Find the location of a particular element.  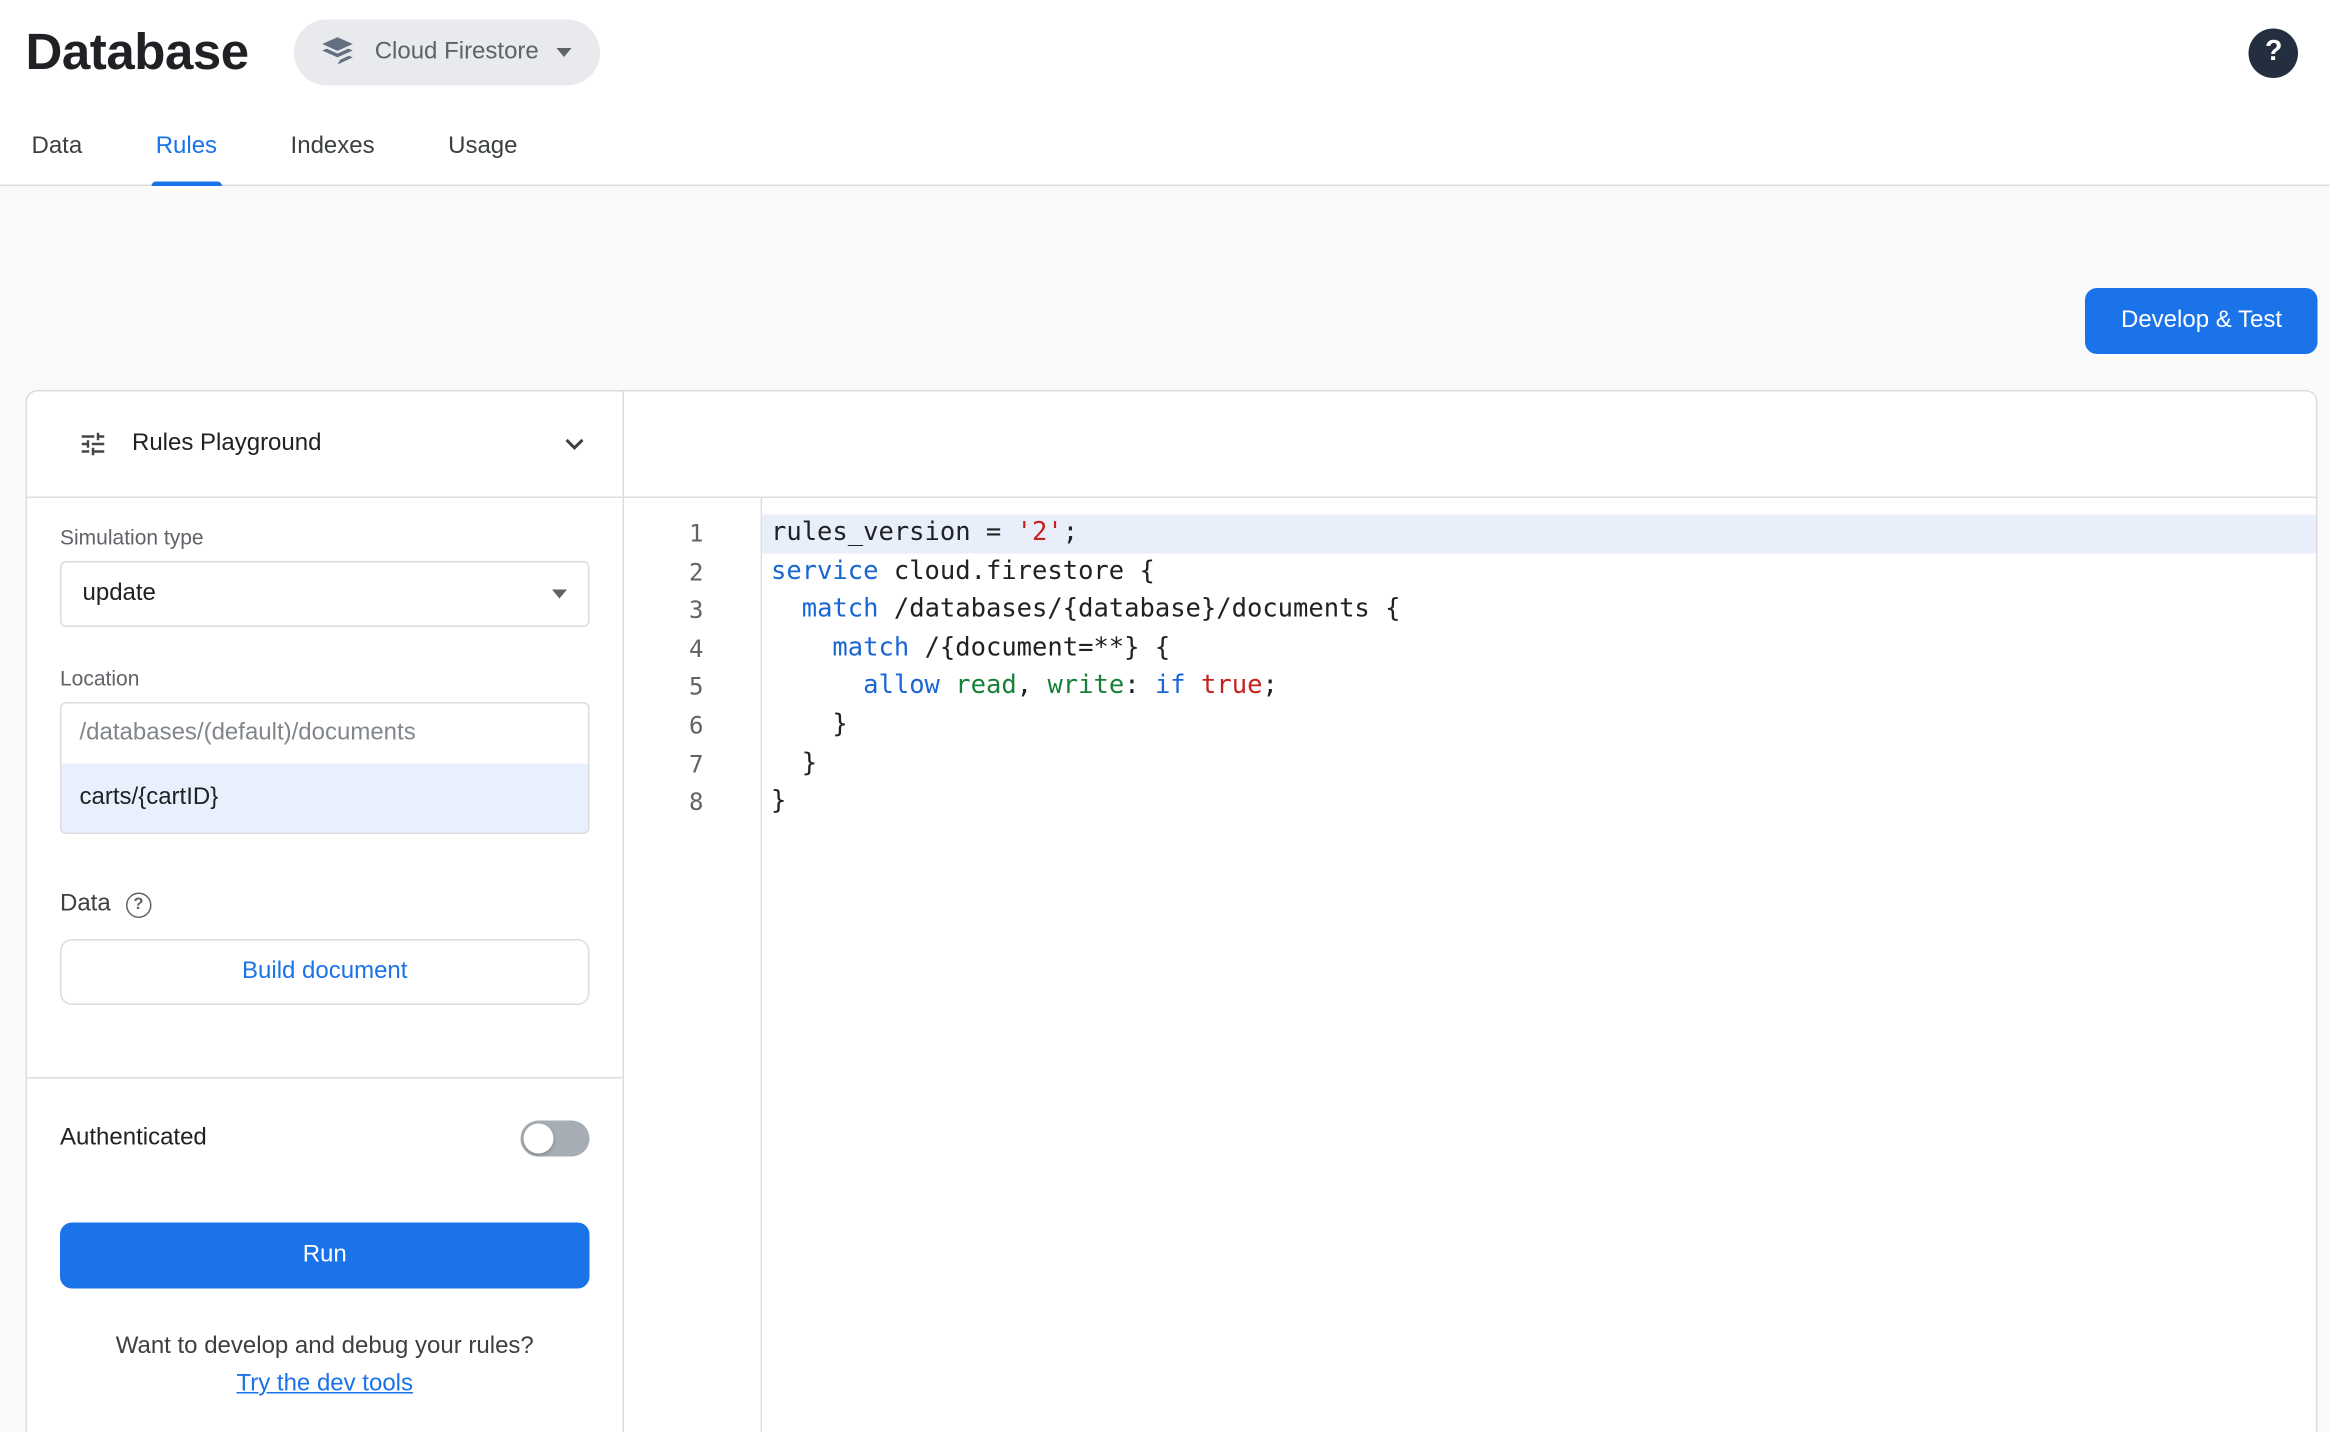

line-number: 1 is located at coordinates (696, 533).